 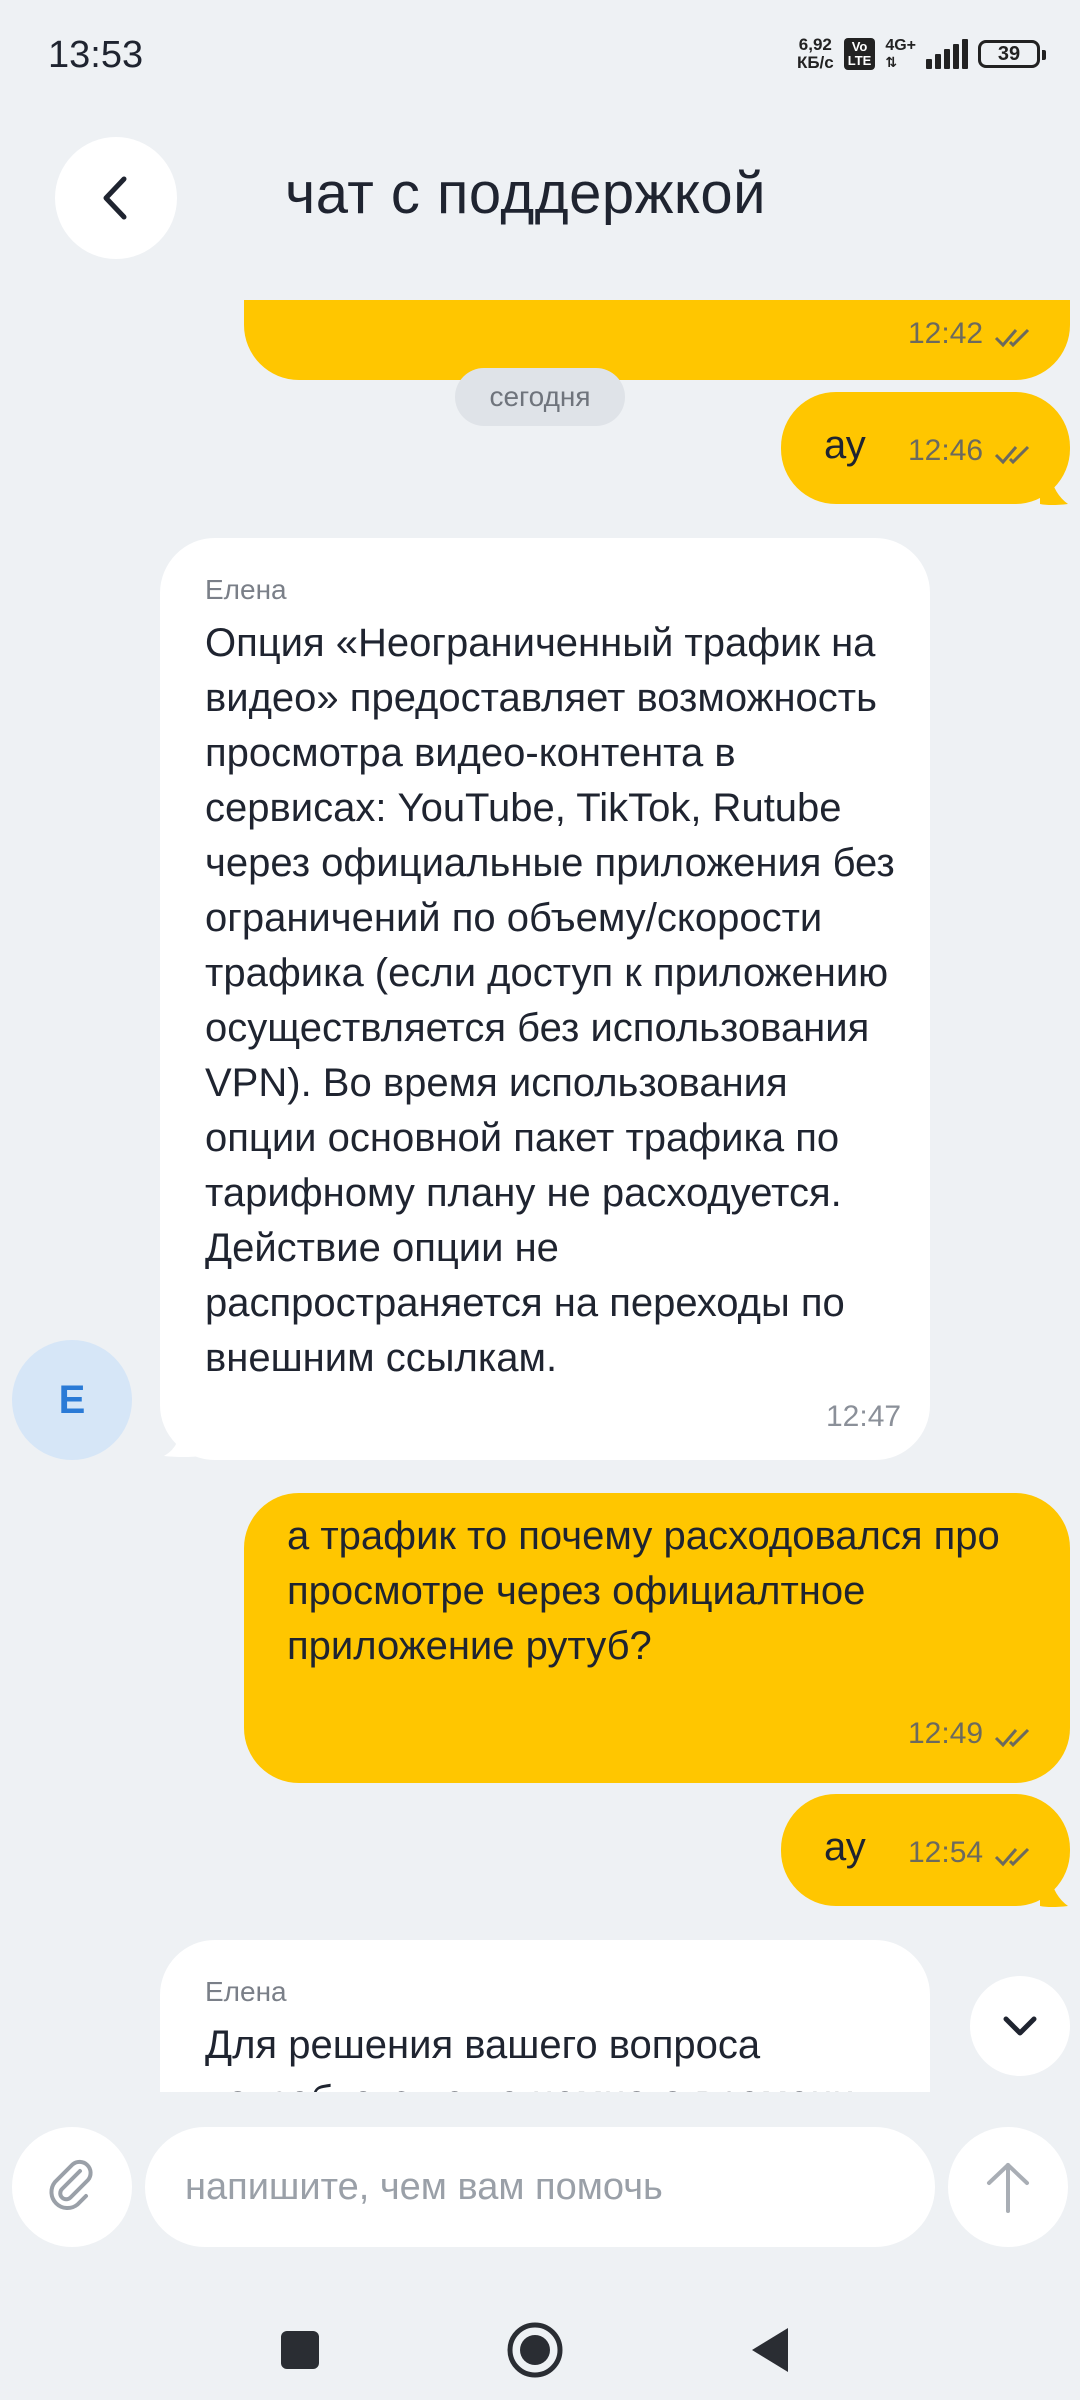 What do you see at coordinates (859, 54) in the screenshot?
I see `volte-icon: Vo LTE` at bounding box center [859, 54].